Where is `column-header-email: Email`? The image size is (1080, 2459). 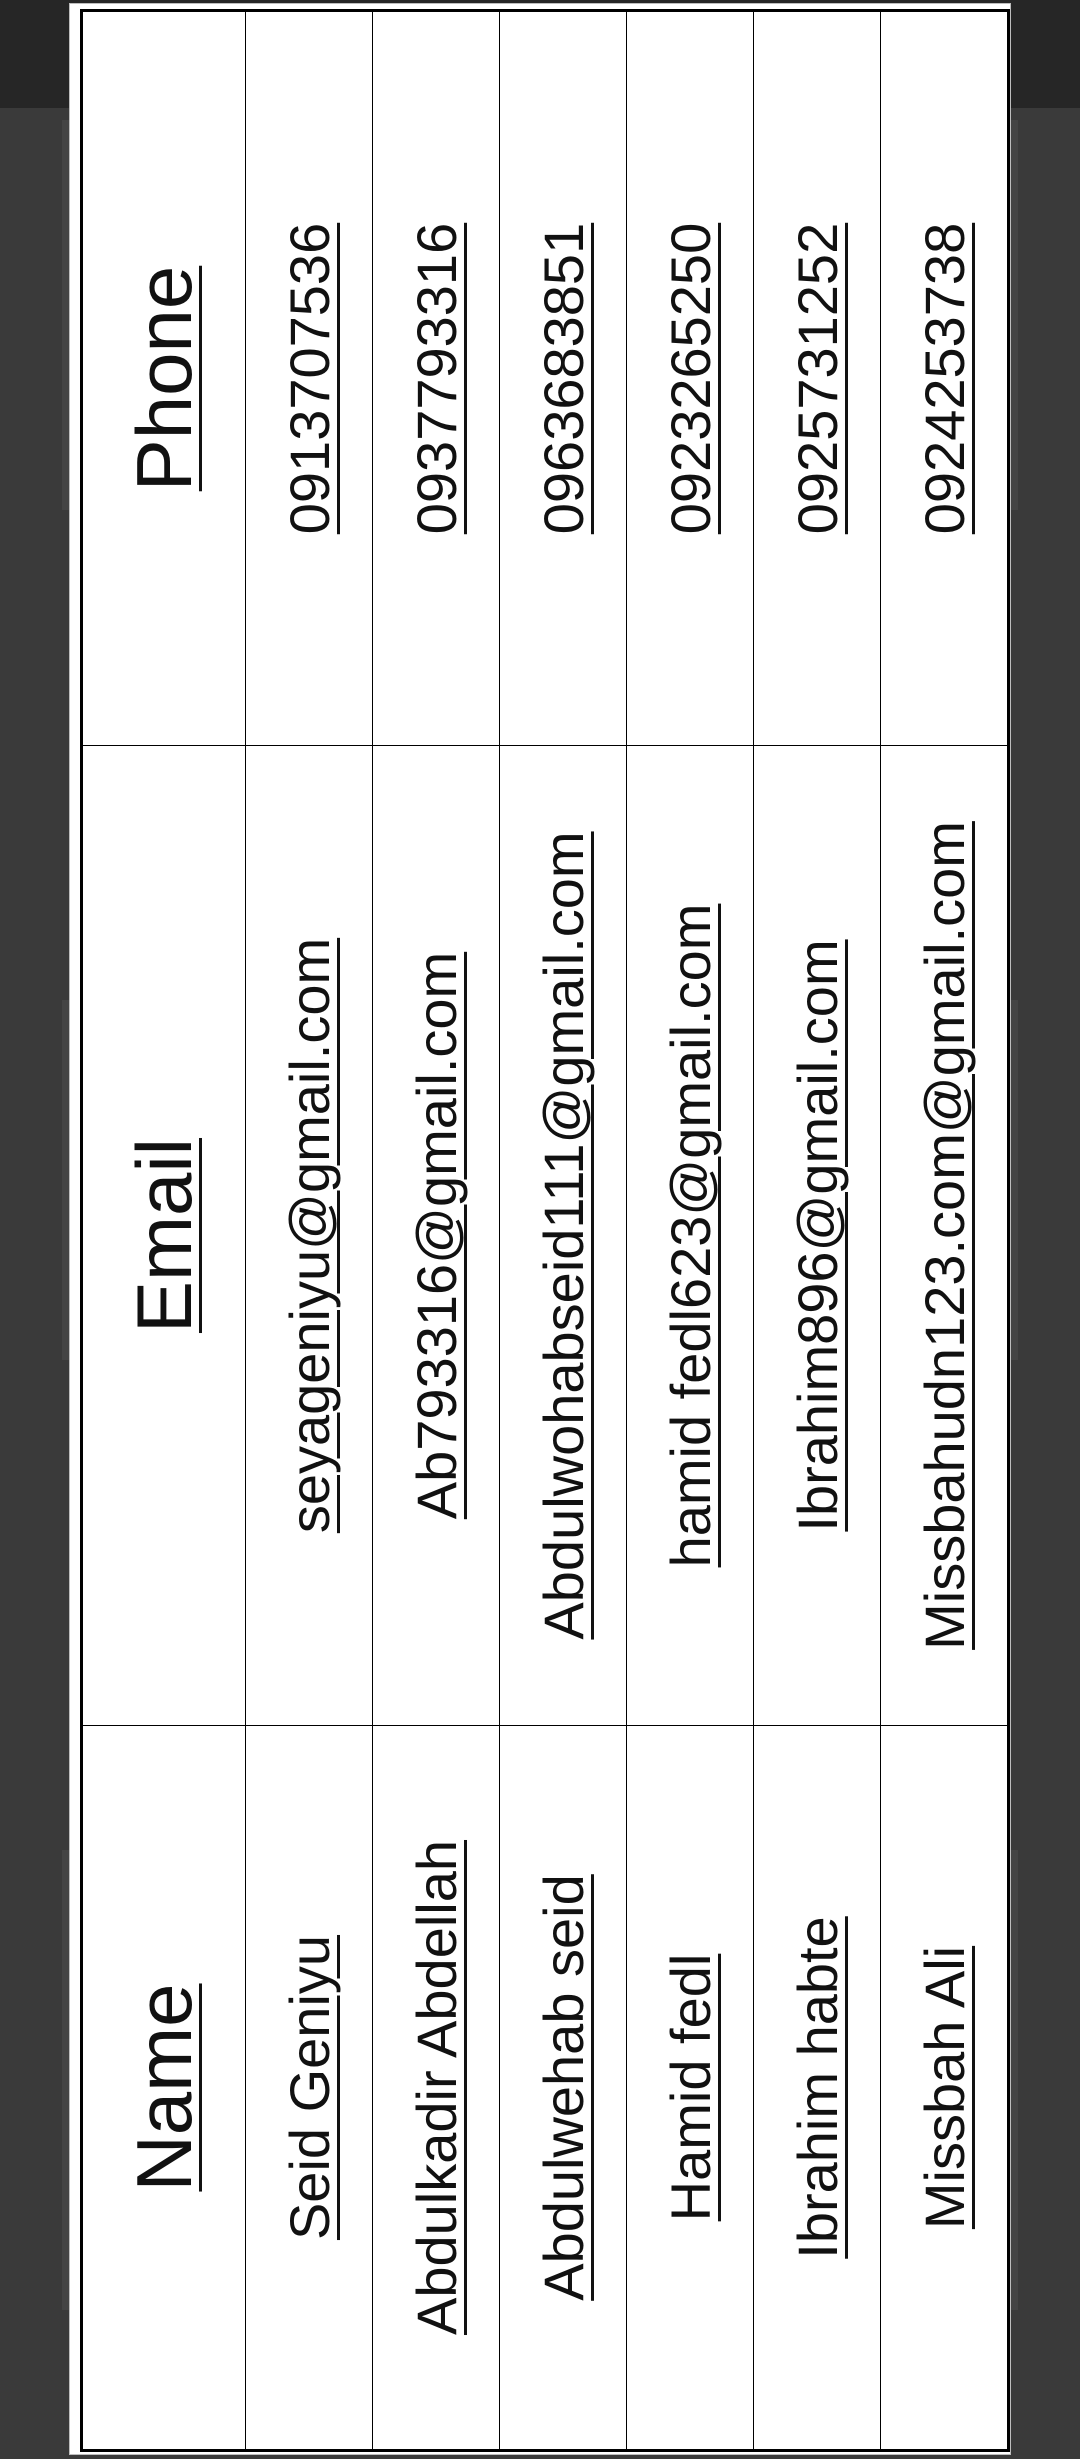
column-header-email: Email is located at coordinates (163, 1235).